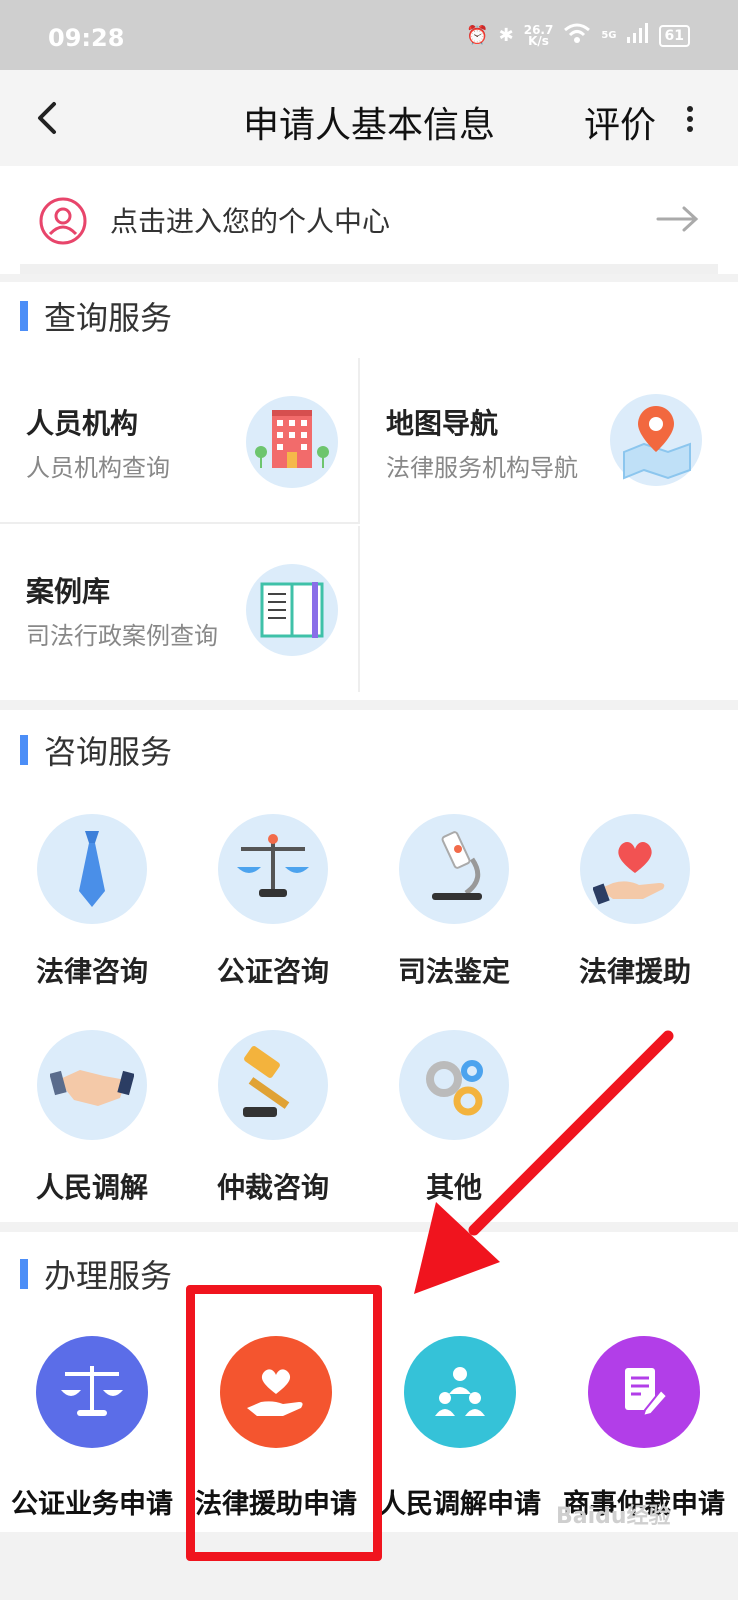 The width and height of the screenshot is (738, 1600). Describe the element at coordinates (613, 1516) in the screenshot. I see `watermark: Baidu经验` at that location.